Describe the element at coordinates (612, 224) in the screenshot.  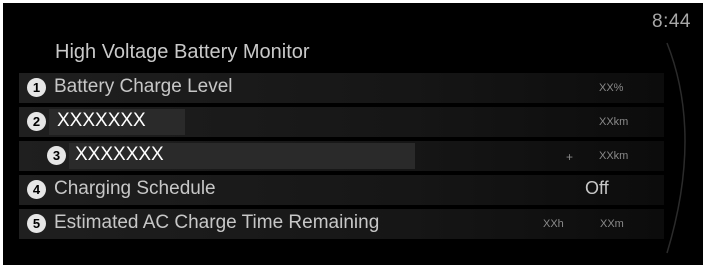
I see `row-value-minutes: XXm` at that location.